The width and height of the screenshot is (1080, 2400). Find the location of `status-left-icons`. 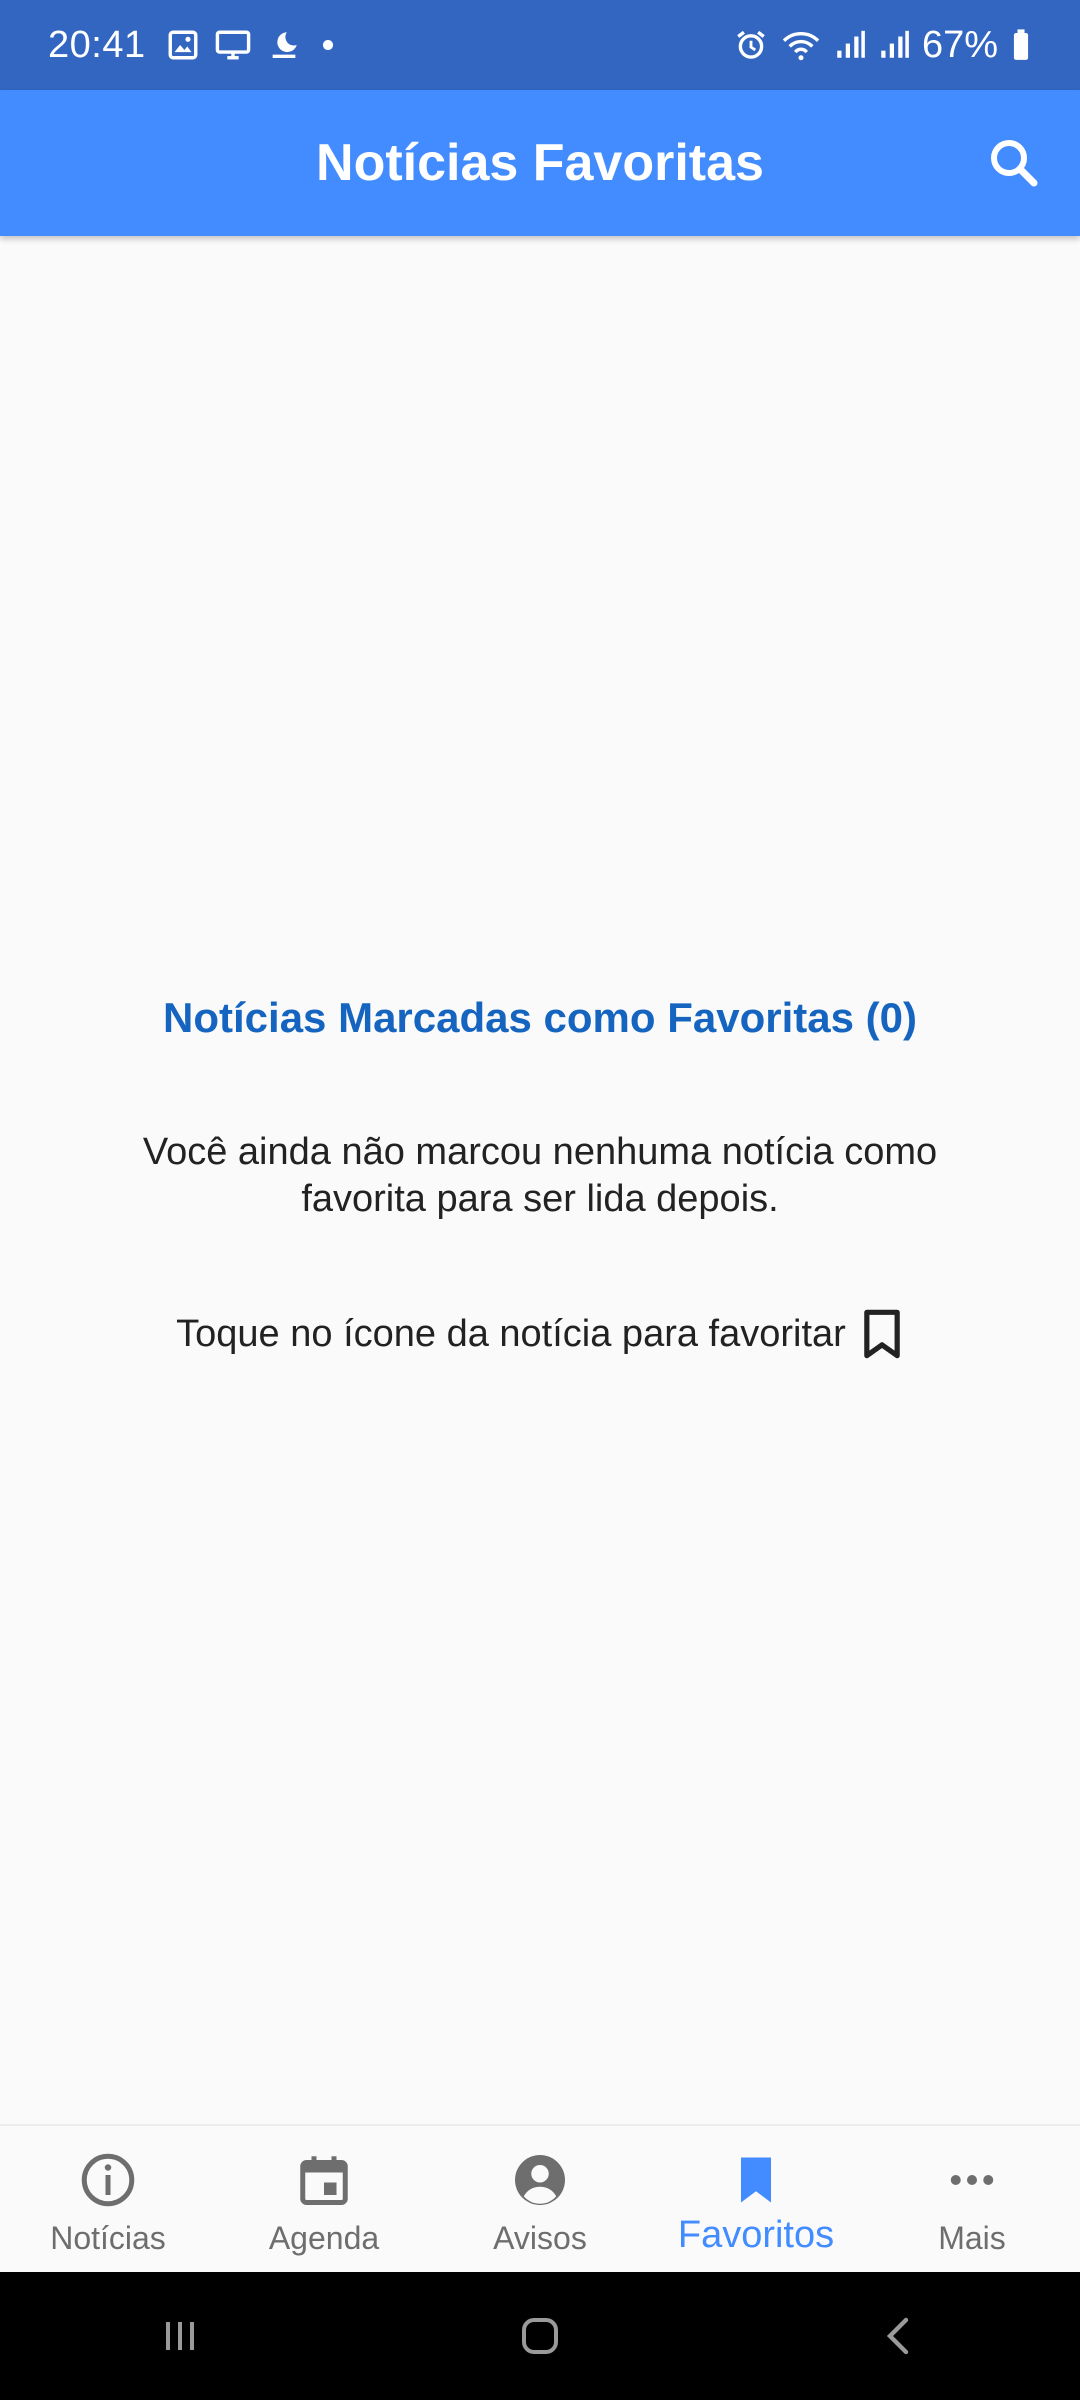

status-left-icons is located at coordinates (253, 45).